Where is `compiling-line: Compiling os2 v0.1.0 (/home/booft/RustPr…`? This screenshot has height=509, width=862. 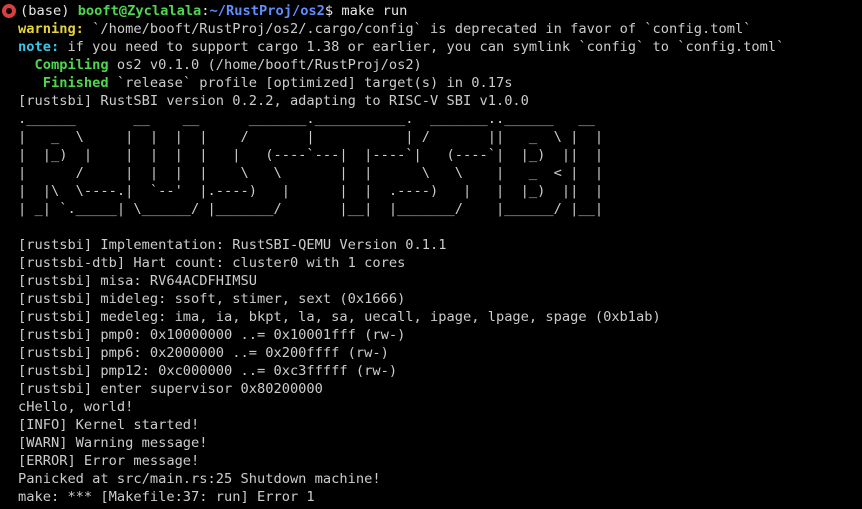 compiling-line: Compiling os2 v0.1.0 (/home/booft/RustPr… is located at coordinates (431, 65).